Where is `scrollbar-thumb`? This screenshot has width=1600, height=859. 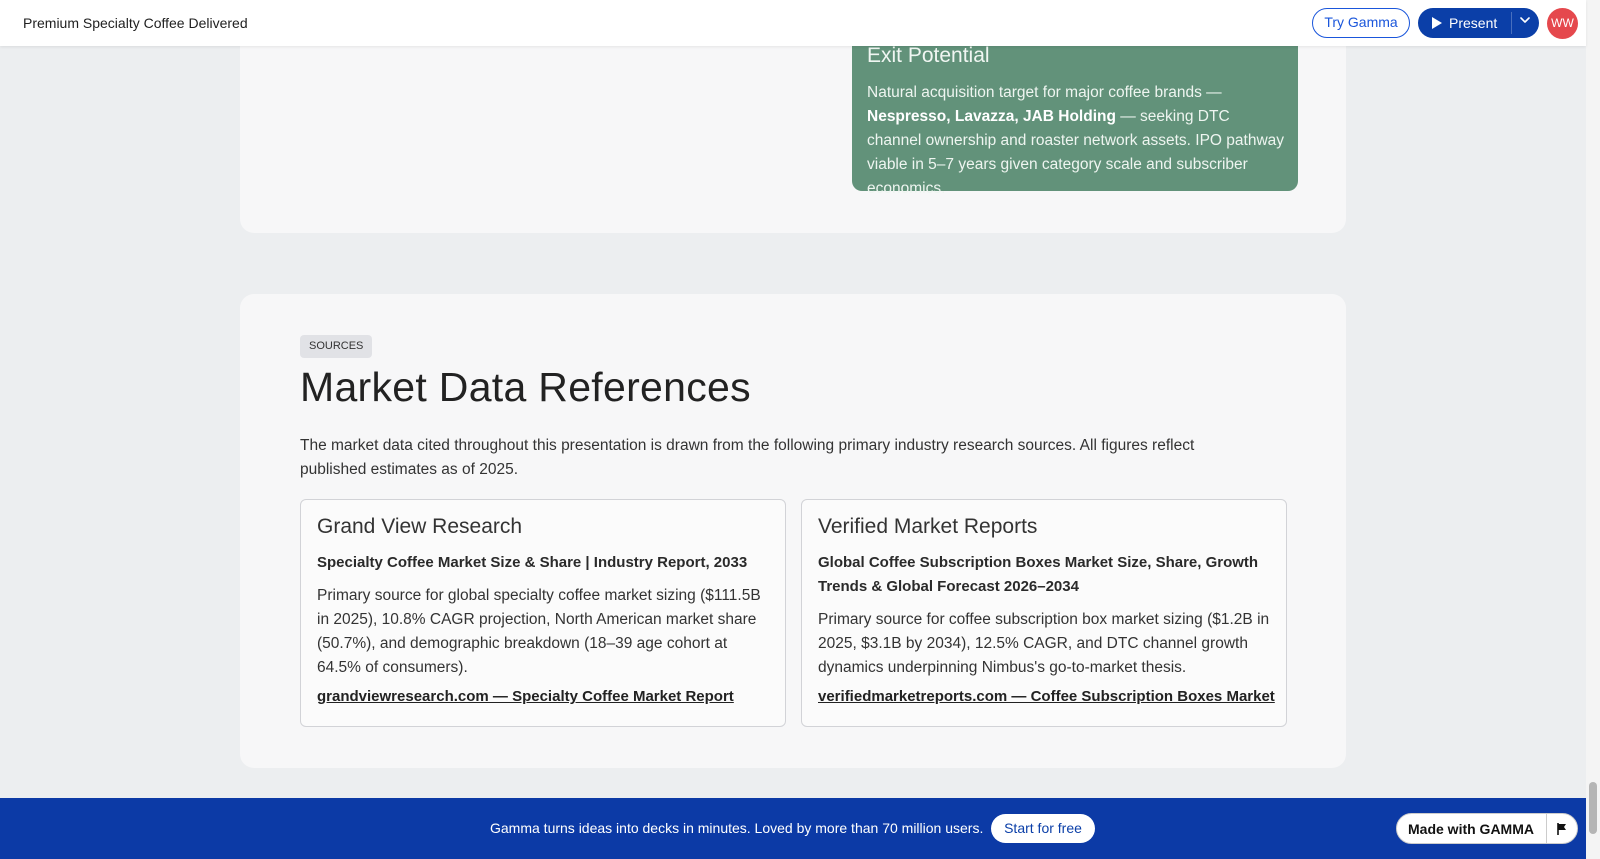 scrollbar-thumb is located at coordinates (1593, 808).